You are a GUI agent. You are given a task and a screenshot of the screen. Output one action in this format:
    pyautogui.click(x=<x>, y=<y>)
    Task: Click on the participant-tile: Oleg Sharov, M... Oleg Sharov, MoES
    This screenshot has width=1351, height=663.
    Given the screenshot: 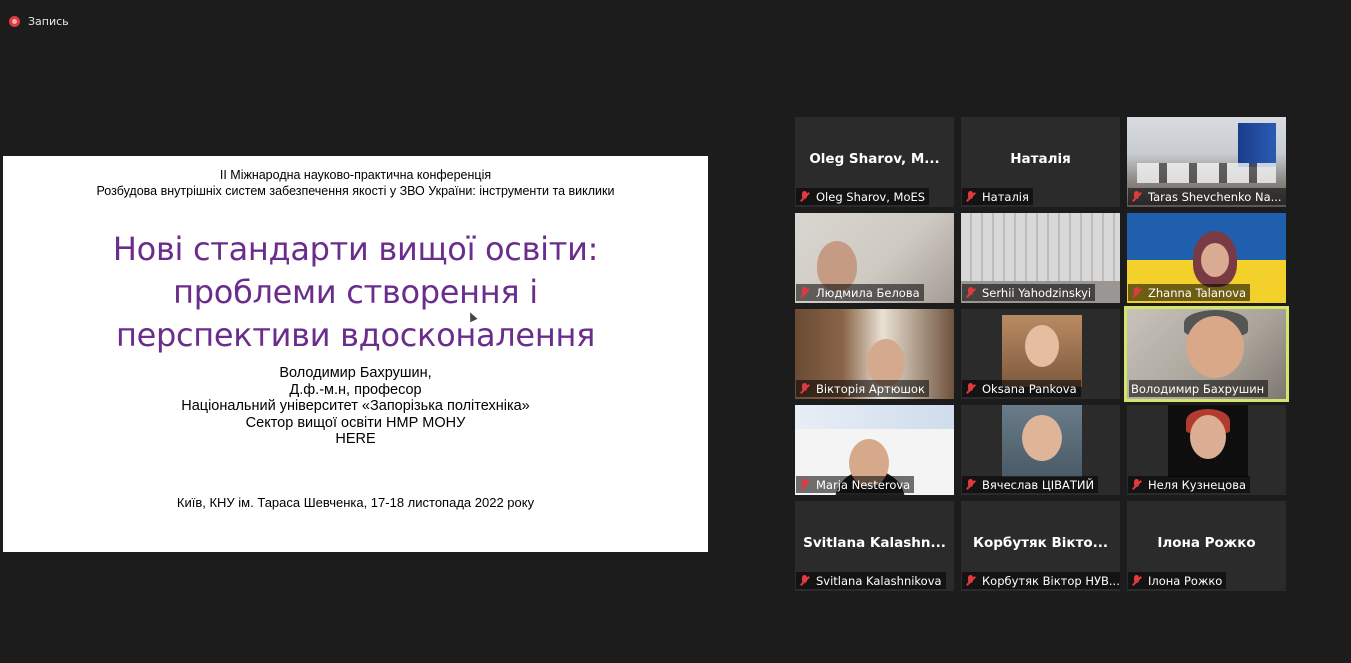 What is the action you would take?
    pyautogui.click(x=874, y=162)
    